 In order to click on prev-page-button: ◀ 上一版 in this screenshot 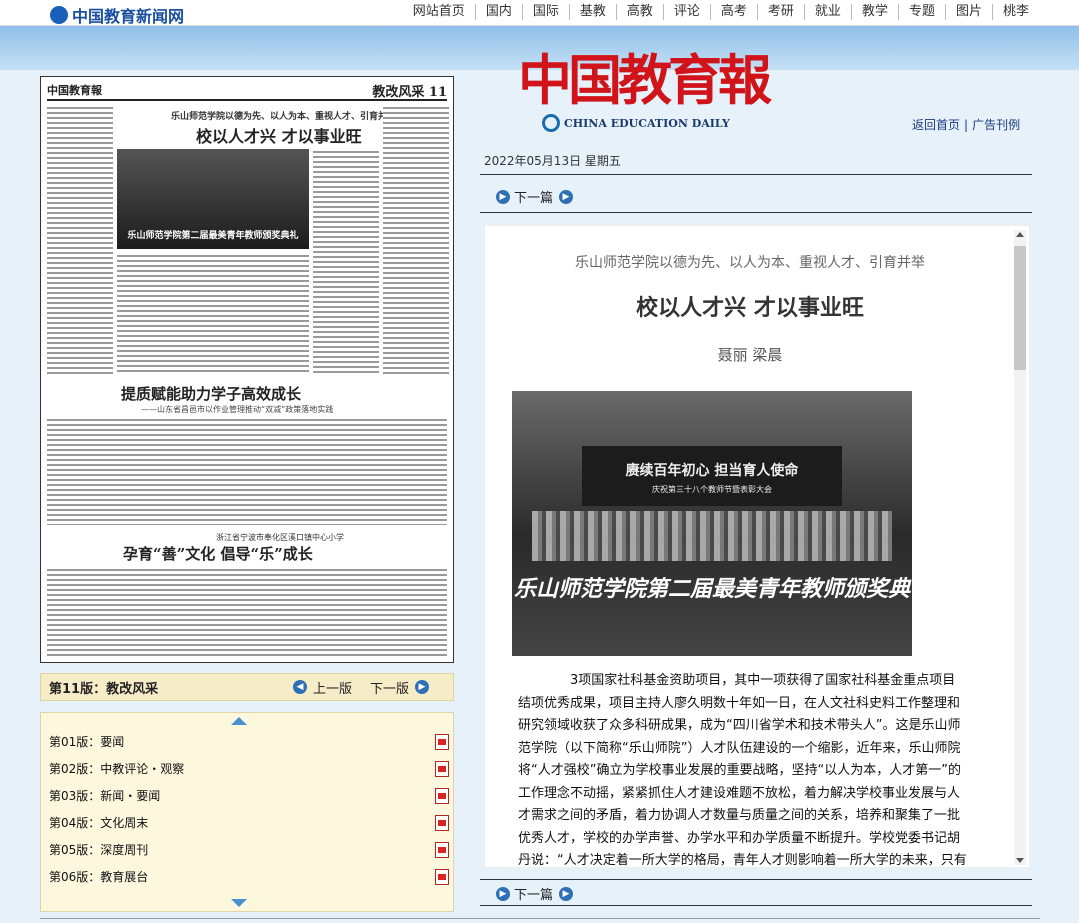, I will do `click(319, 687)`.